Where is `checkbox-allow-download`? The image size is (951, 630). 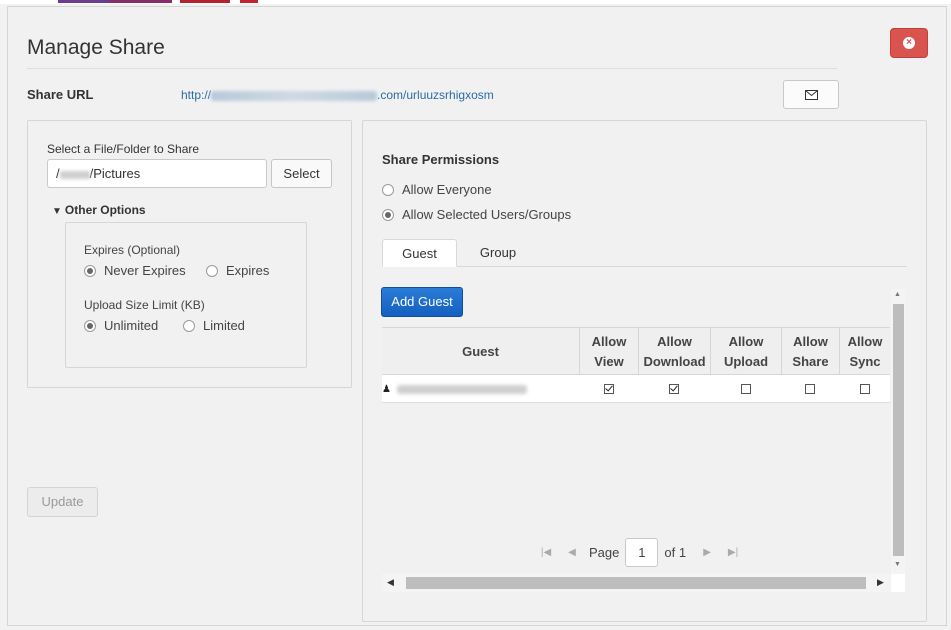 checkbox-allow-download is located at coordinates (674, 389).